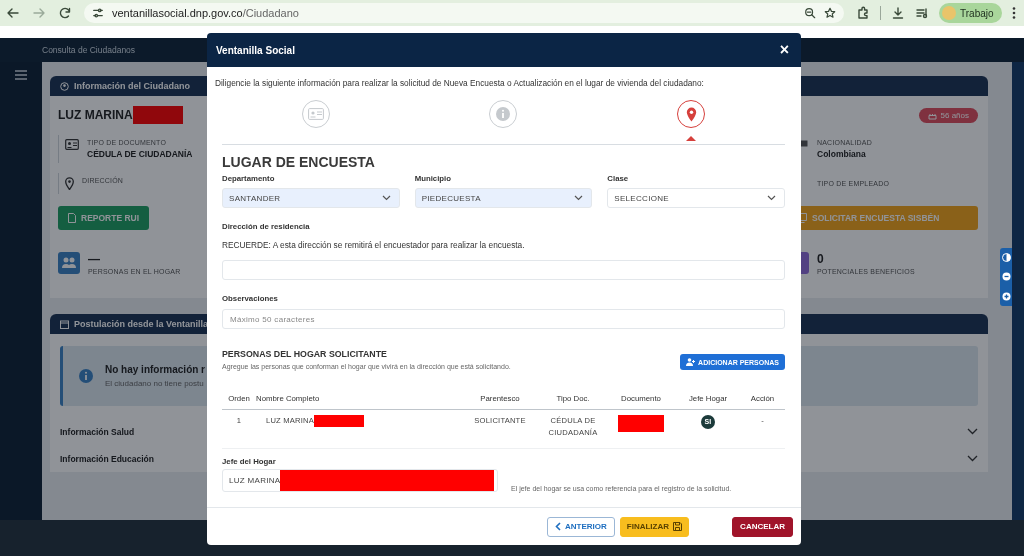  I want to click on section-title: LUGAR DE ENCUESTA, so click(299, 162).